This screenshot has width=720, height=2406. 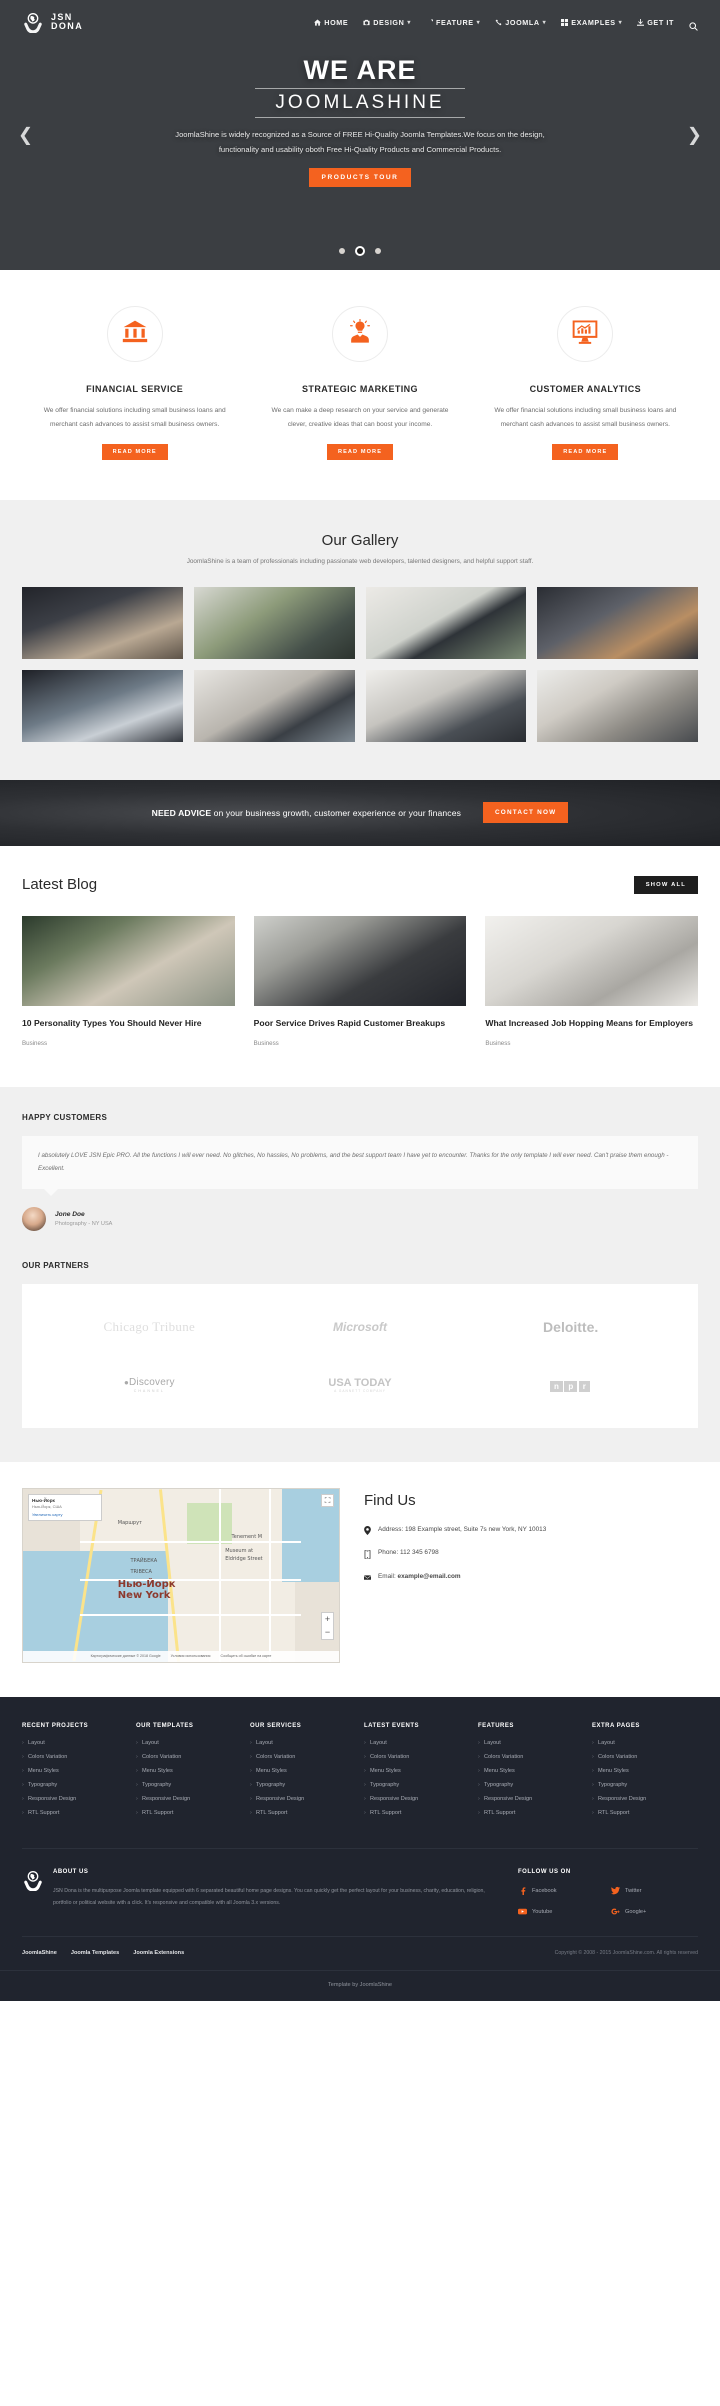 I want to click on map-zoom-controls: + −, so click(x=327, y=1625).